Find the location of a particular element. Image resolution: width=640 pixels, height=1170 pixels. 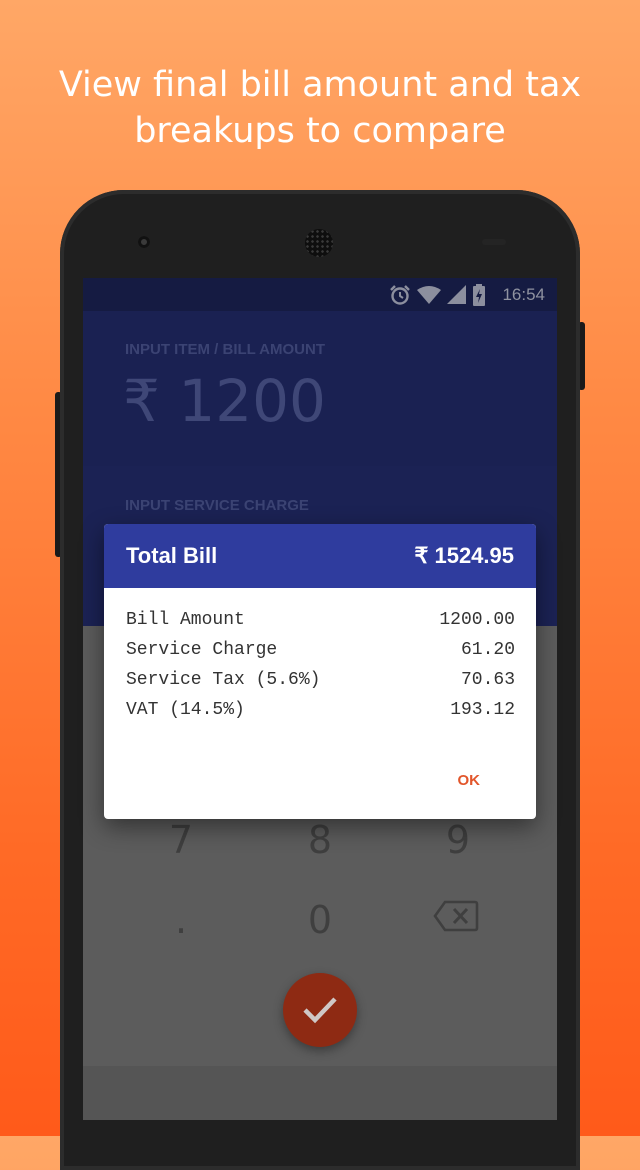

alarm-icon is located at coordinates (400, 295).